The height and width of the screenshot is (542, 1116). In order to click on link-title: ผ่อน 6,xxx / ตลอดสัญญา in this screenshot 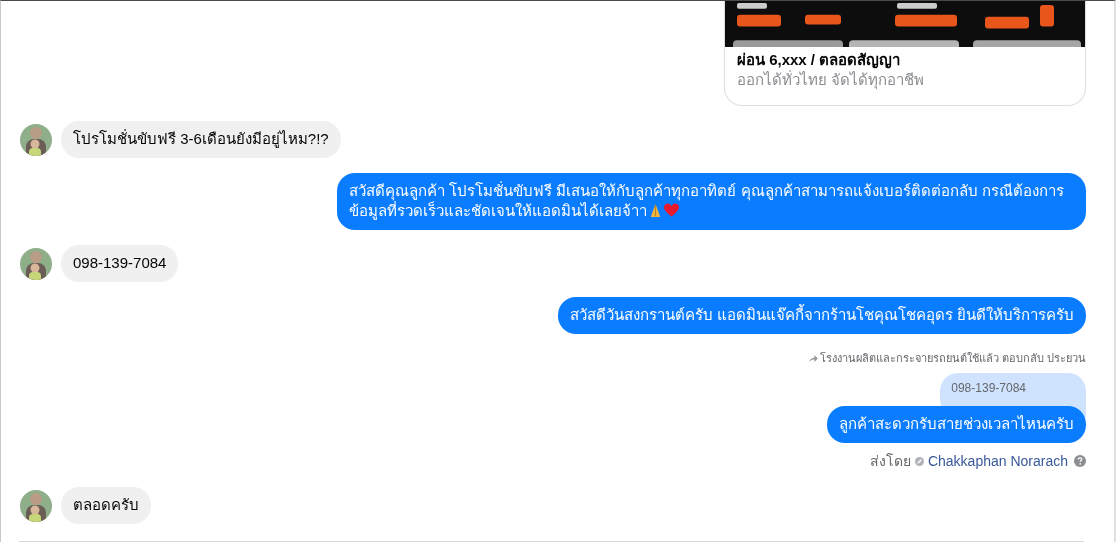, I will do `click(819, 60)`.